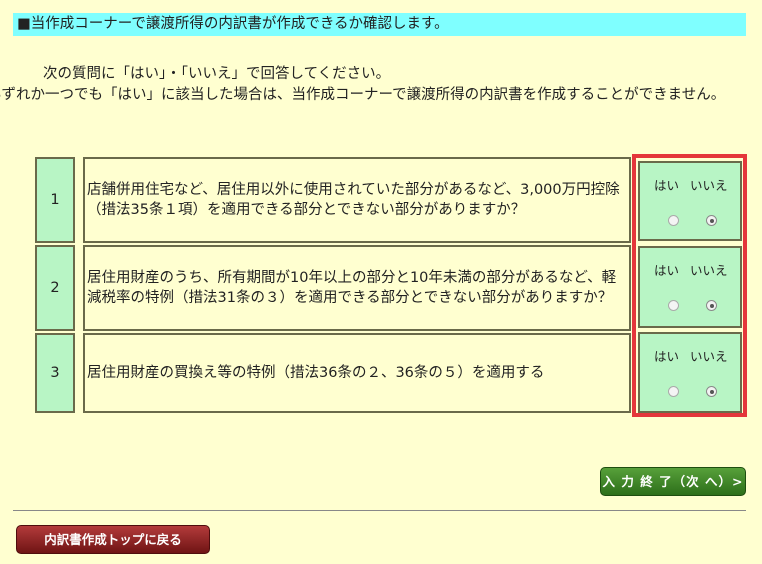 Image resolution: width=762 pixels, height=564 pixels. Describe the element at coordinates (55, 200) in the screenshot. I see `question-number-1: 1` at that location.